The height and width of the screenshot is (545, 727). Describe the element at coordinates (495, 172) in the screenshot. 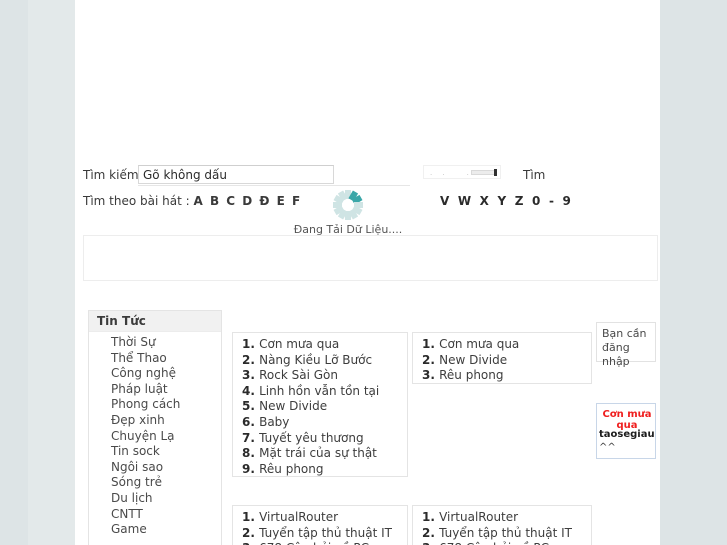

I see `ghost-widget-thumb` at that location.